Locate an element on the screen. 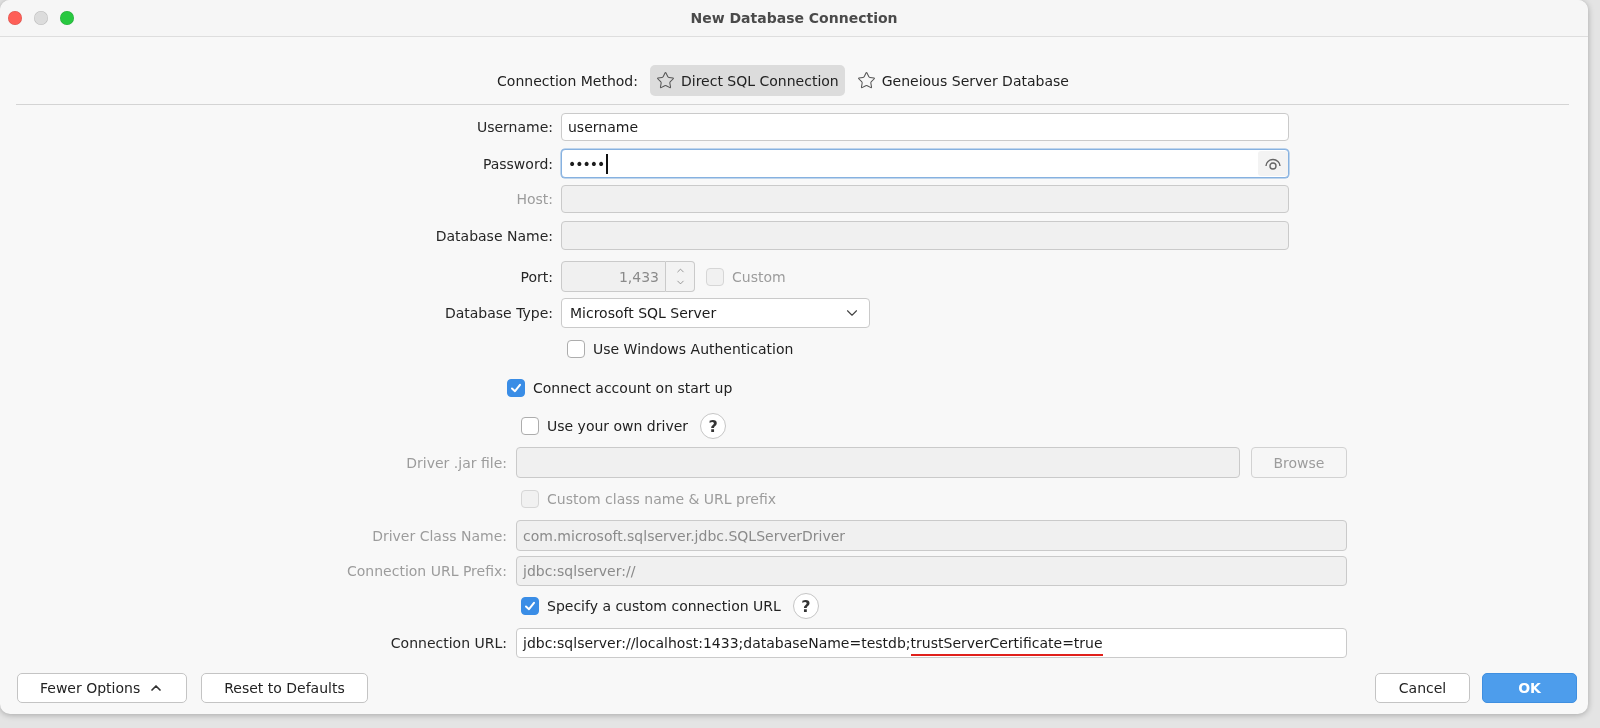 Image resolution: width=1600 pixels, height=728 pixels. field-label: Host: is located at coordinates (534, 199).